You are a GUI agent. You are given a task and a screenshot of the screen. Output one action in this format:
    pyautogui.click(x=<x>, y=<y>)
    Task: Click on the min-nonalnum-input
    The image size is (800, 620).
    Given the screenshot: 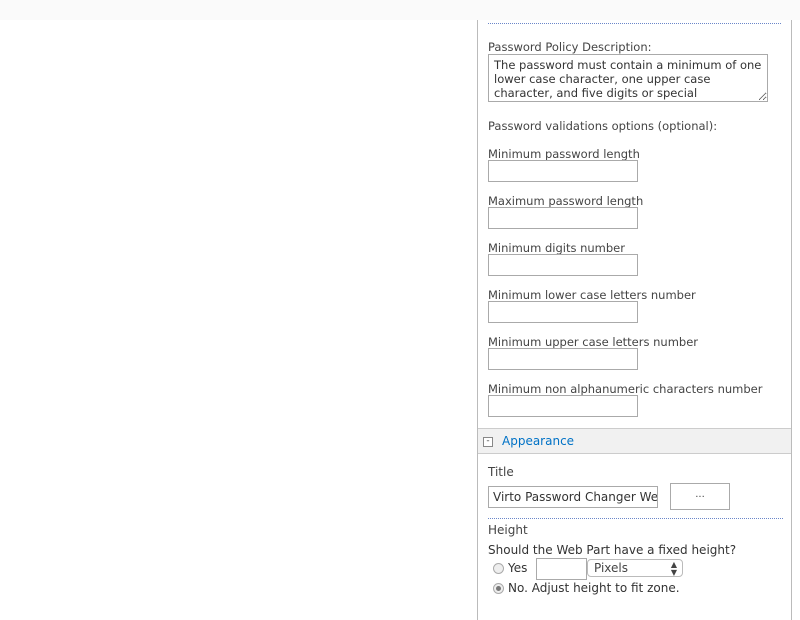 What is the action you would take?
    pyautogui.click(x=563, y=406)
    